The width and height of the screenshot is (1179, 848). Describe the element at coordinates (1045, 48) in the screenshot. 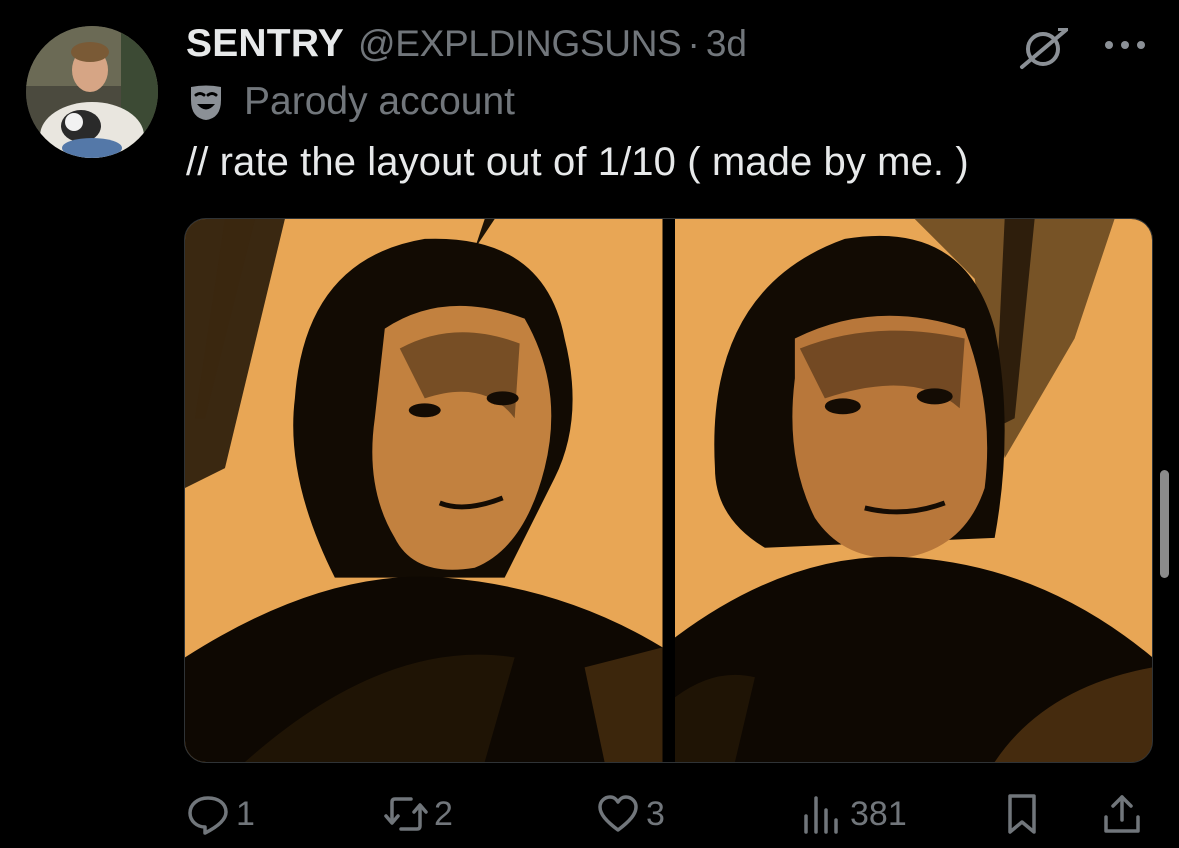

I see `grok-icon` at that location.